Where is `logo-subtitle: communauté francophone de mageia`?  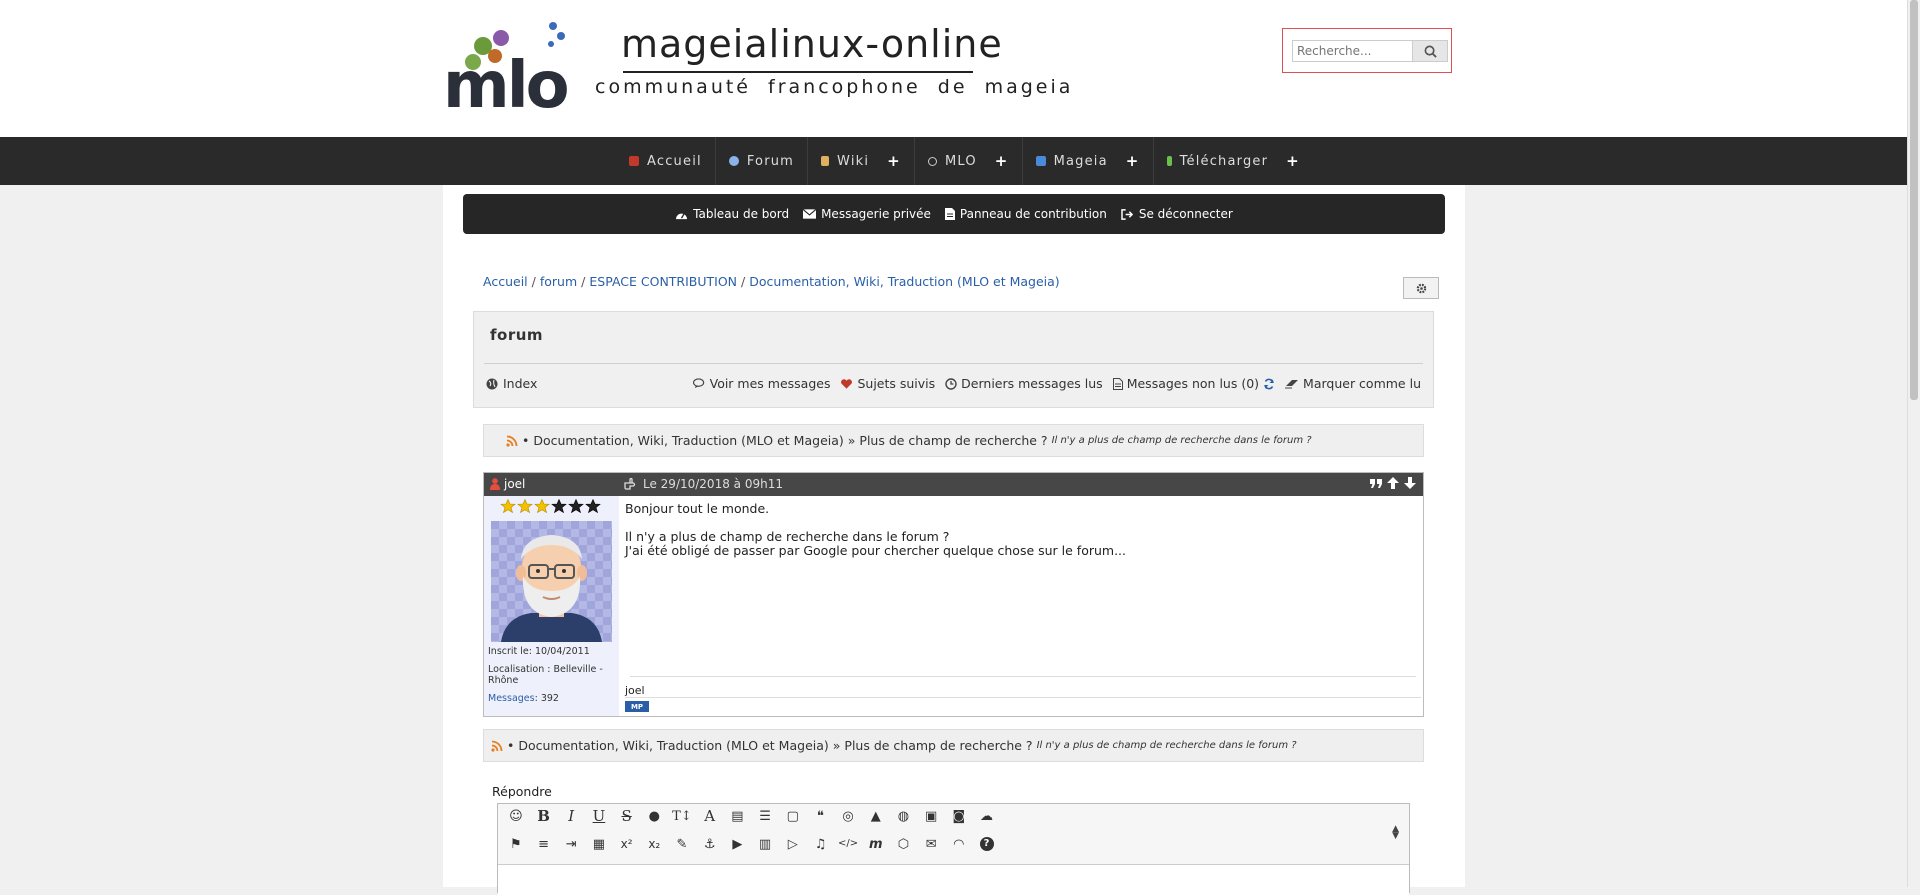 logo-subtitle: communauté francophone de mageia is located at coordinates (834, 87).